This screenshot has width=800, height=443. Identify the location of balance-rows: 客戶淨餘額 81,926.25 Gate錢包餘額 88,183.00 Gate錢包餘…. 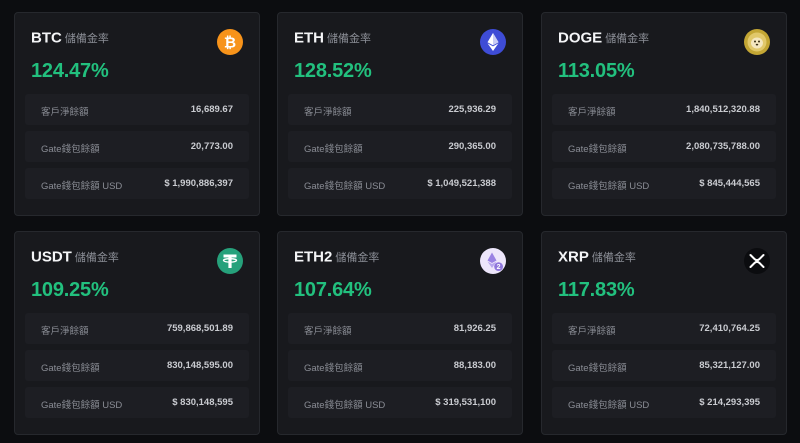
(400, 368).